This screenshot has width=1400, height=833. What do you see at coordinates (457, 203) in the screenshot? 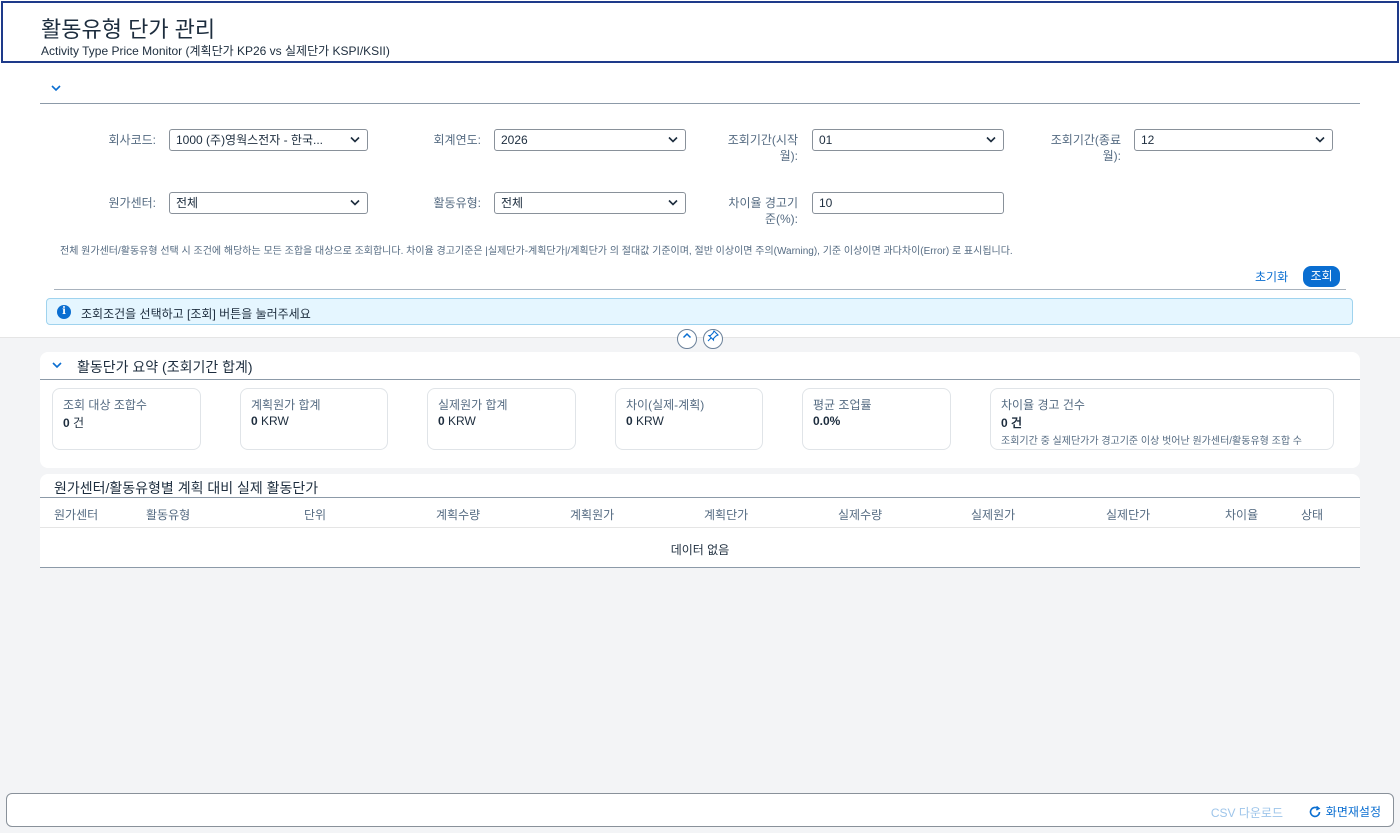
I see `activity-type-label: 활동유형:` at bounding box center [457, 203].